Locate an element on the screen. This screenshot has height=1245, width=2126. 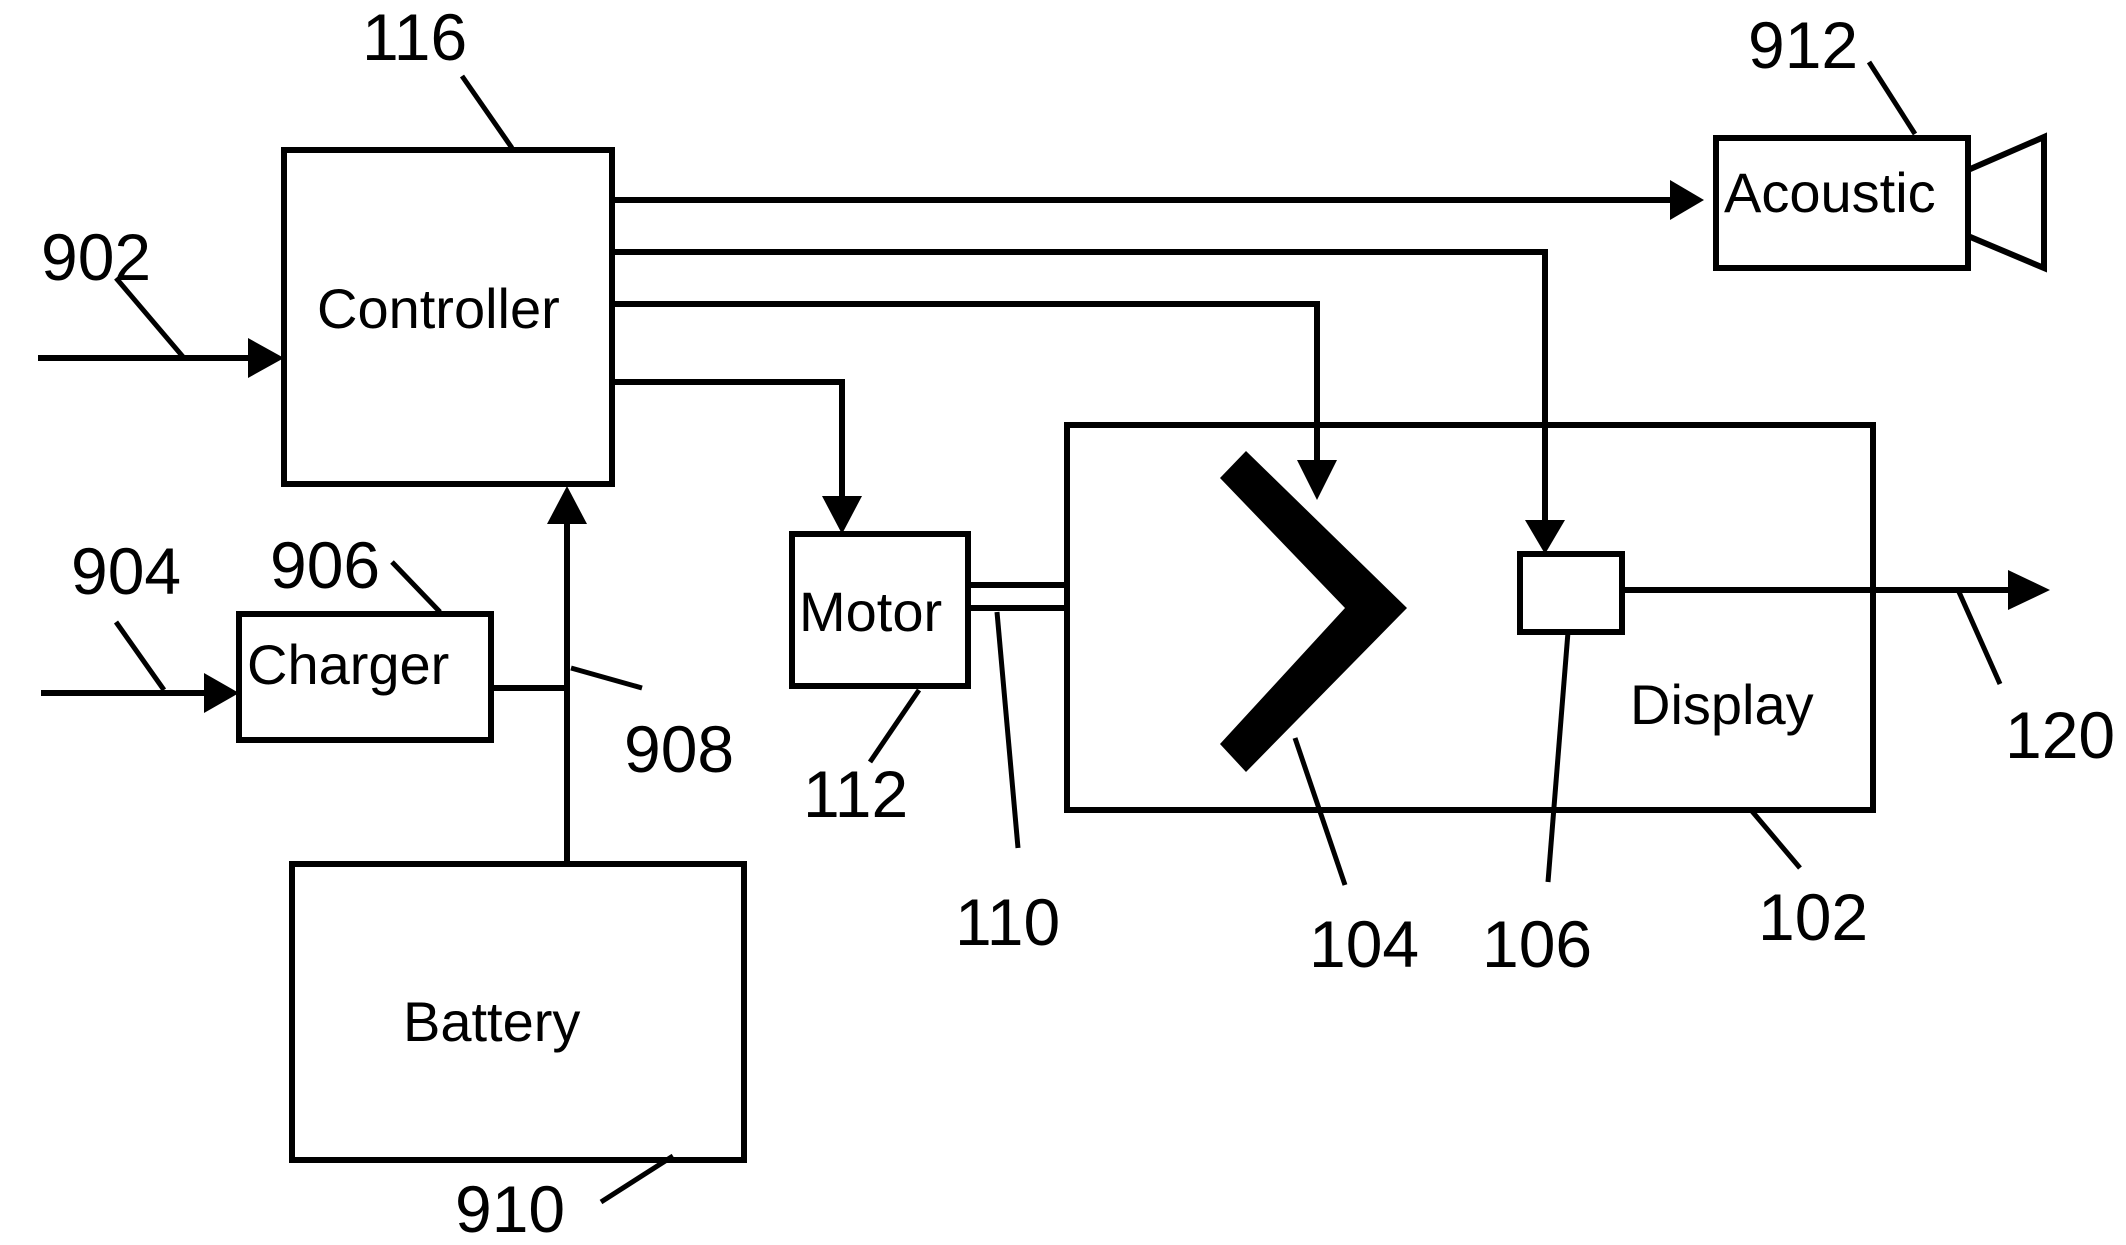
charger-block: Charger is located at coordinates (365, 677).